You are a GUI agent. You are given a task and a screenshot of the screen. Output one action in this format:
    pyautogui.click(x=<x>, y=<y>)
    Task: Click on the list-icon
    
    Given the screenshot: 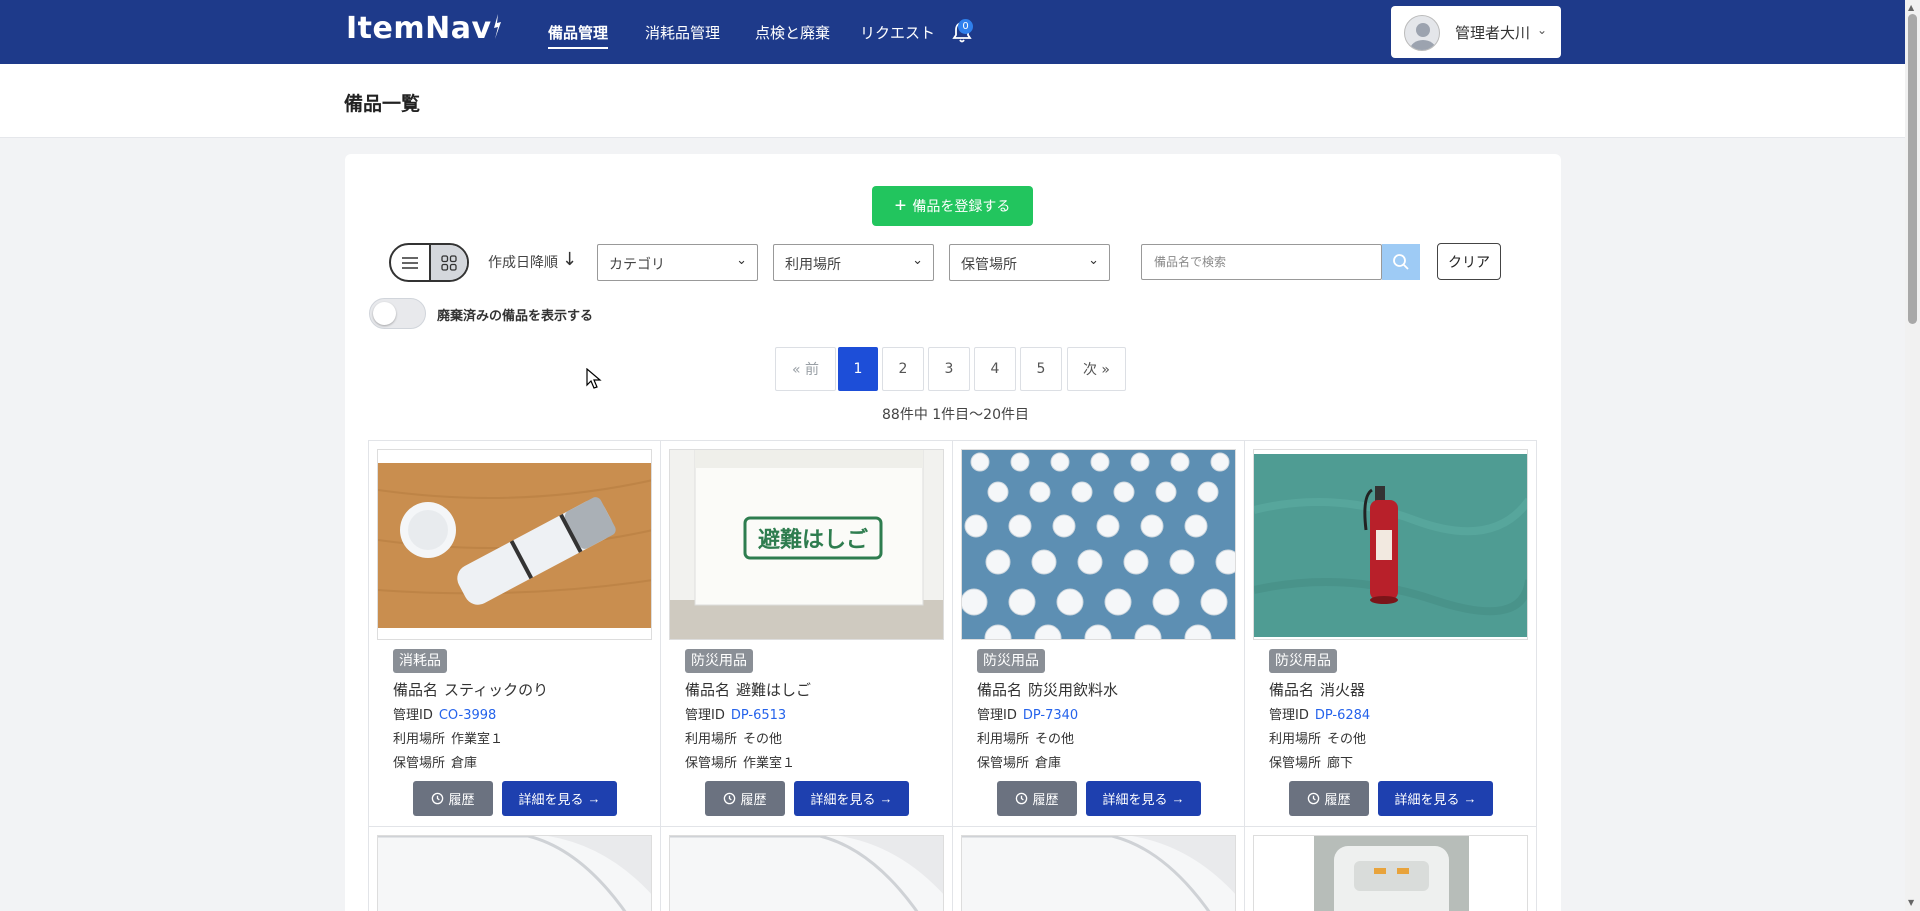 What is the action you would take?
    pyautogui.click(x=410, y=262)
    